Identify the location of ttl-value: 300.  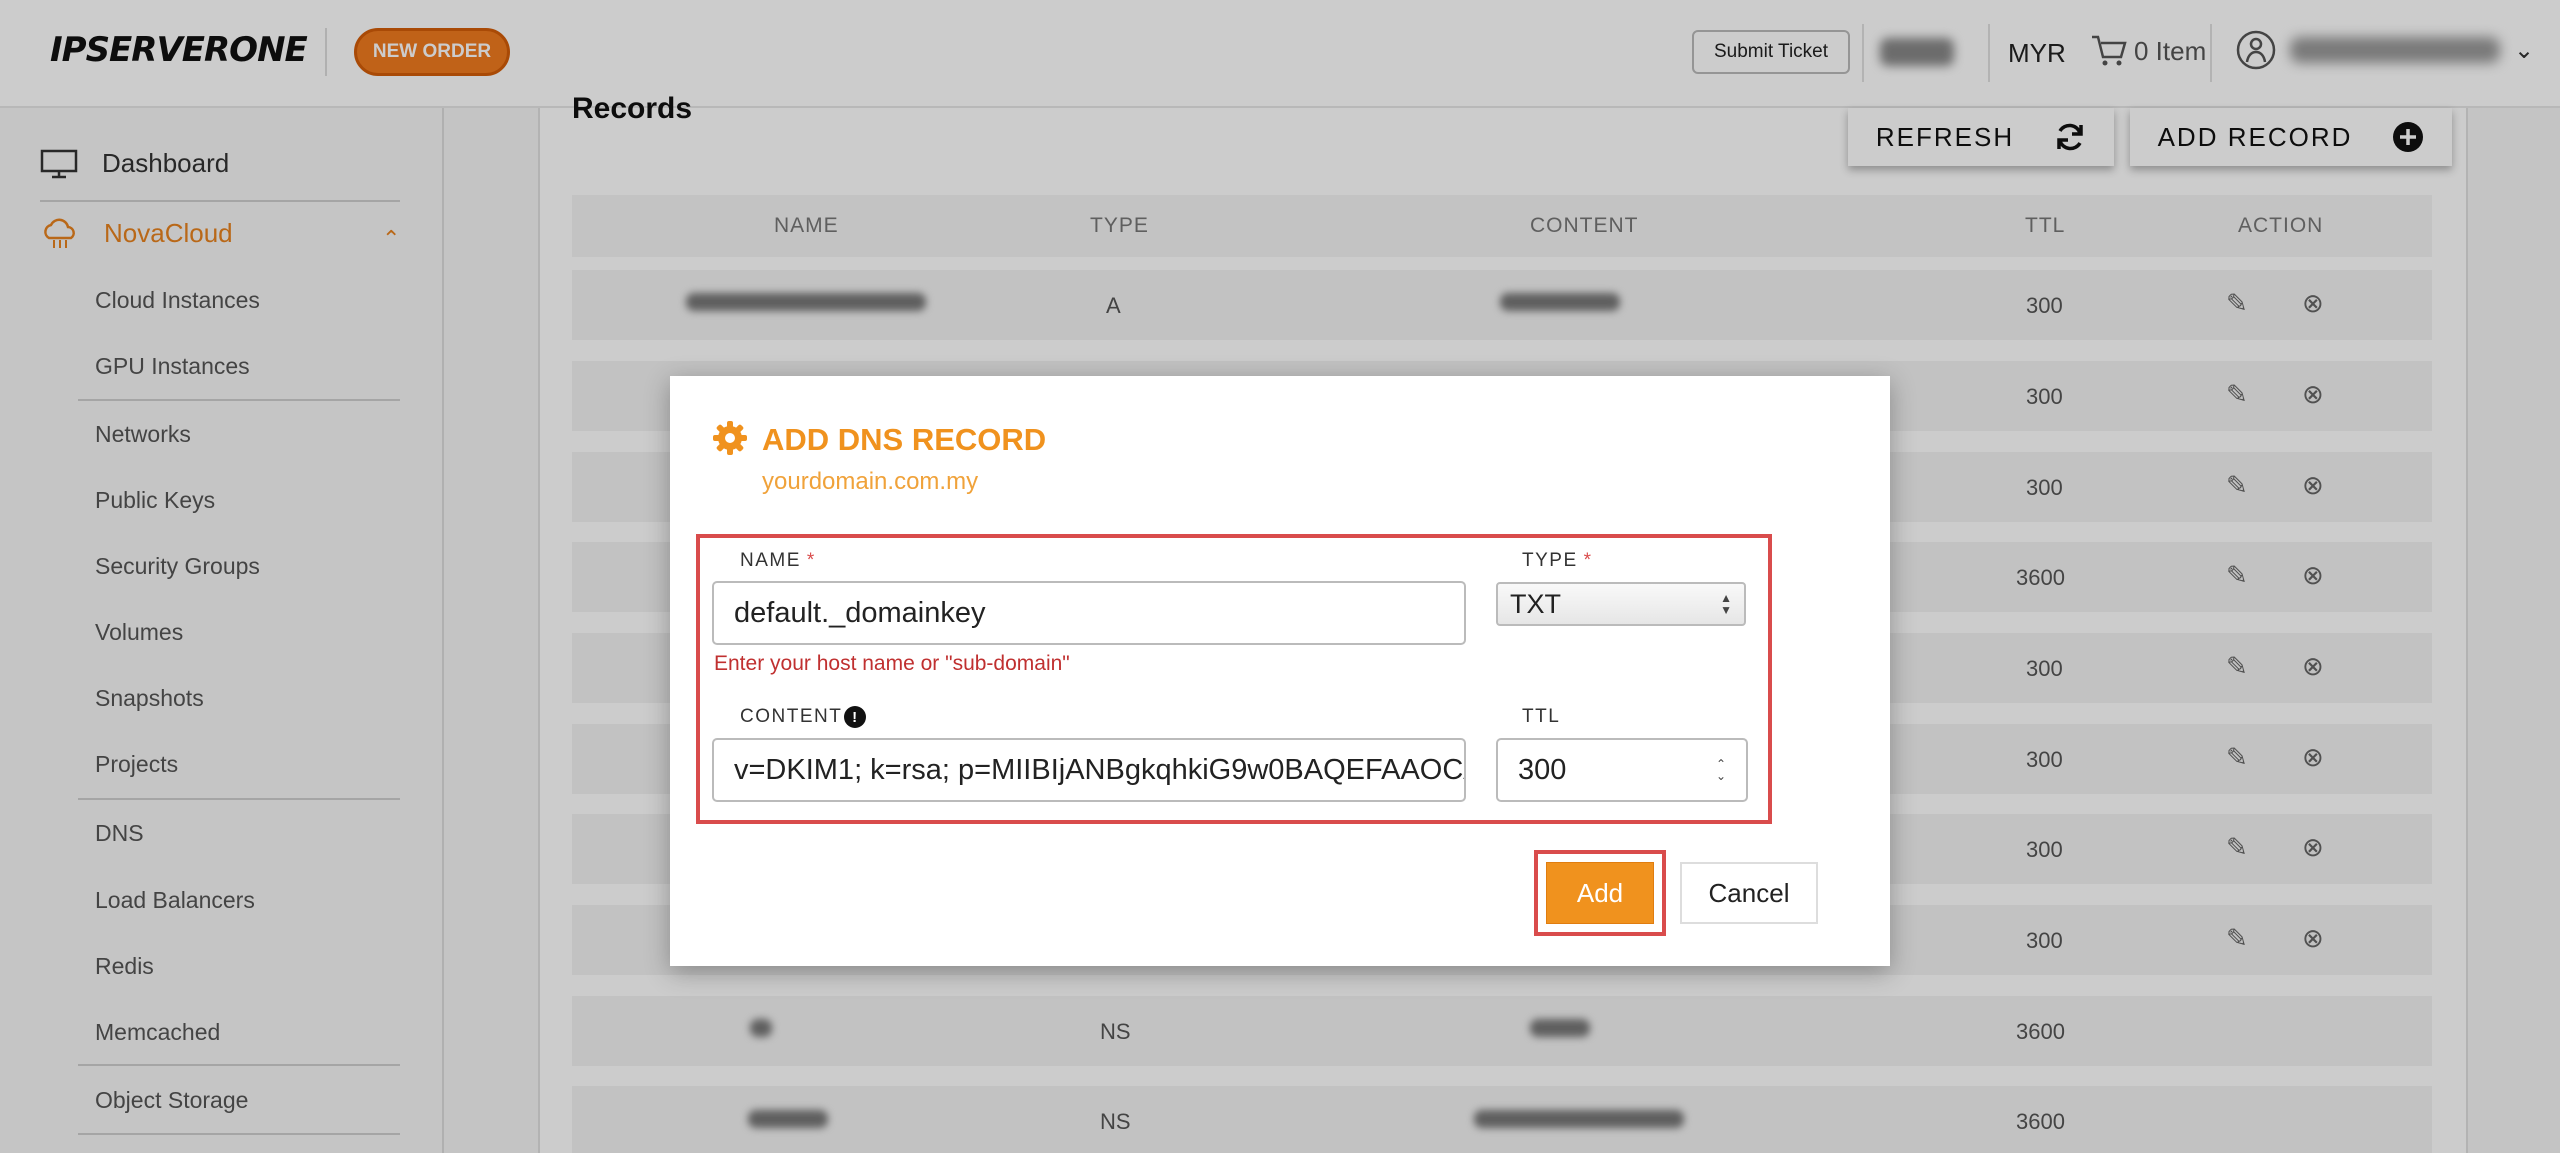
(1542, 769).